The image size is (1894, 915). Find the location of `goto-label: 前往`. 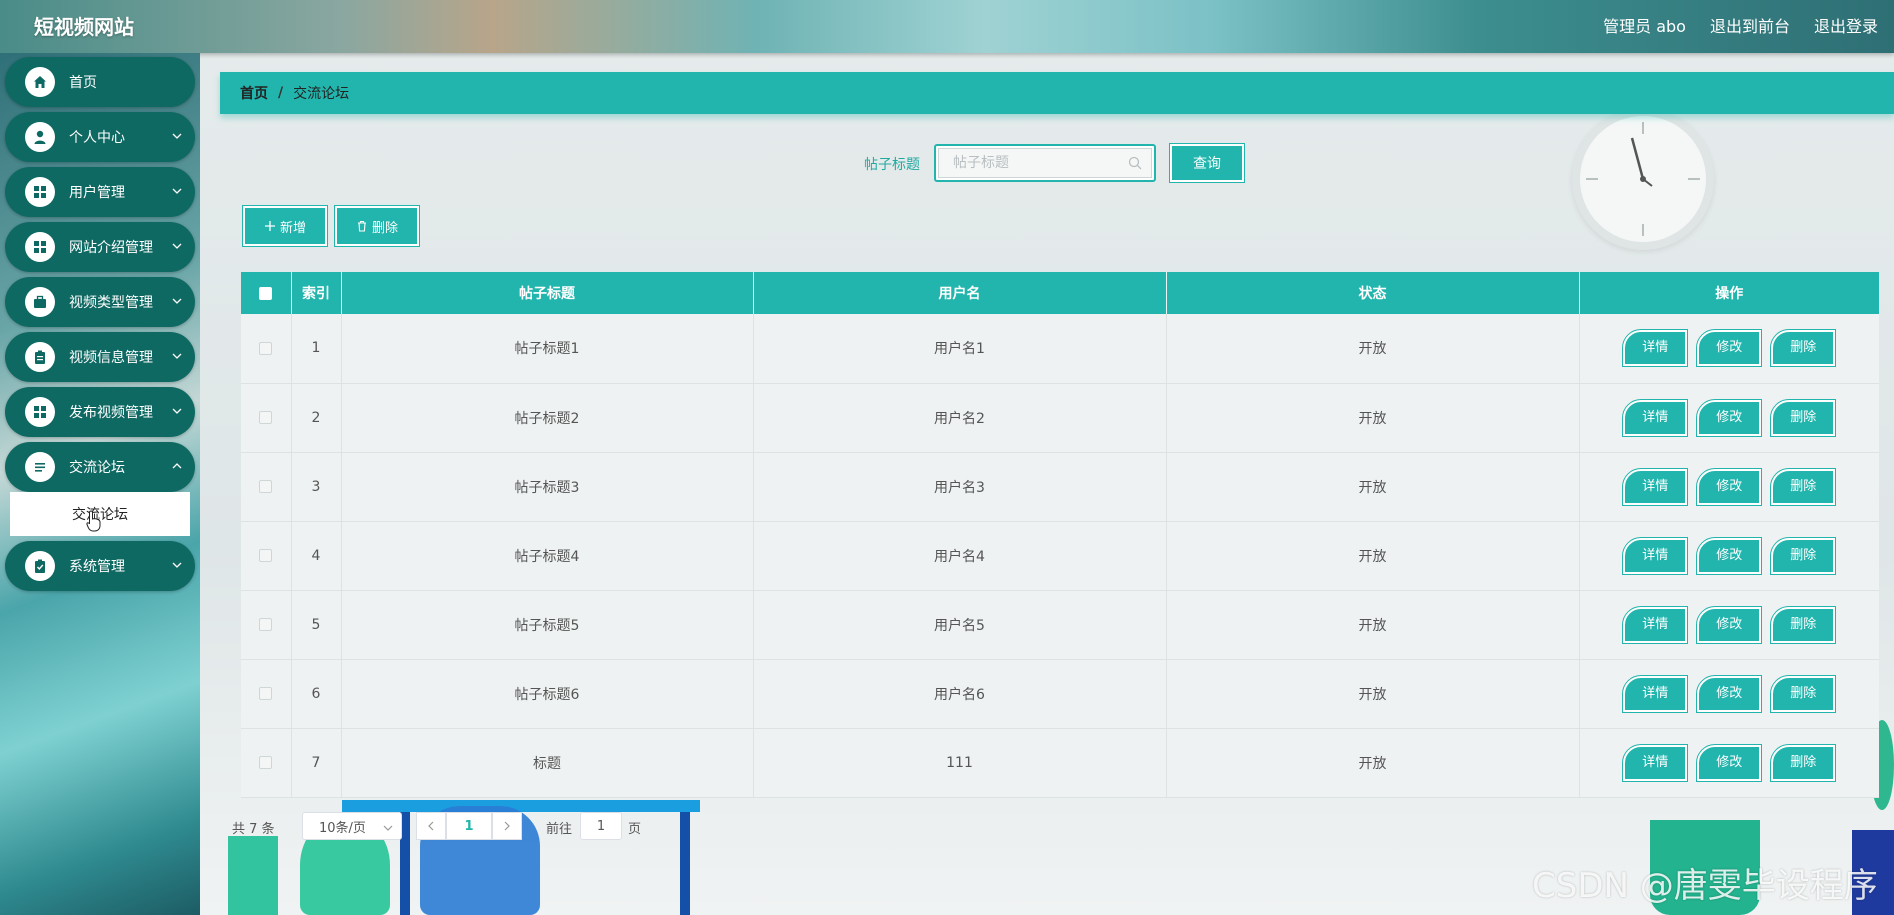

goto-label: 前往 is located at coordinates (559, 829).